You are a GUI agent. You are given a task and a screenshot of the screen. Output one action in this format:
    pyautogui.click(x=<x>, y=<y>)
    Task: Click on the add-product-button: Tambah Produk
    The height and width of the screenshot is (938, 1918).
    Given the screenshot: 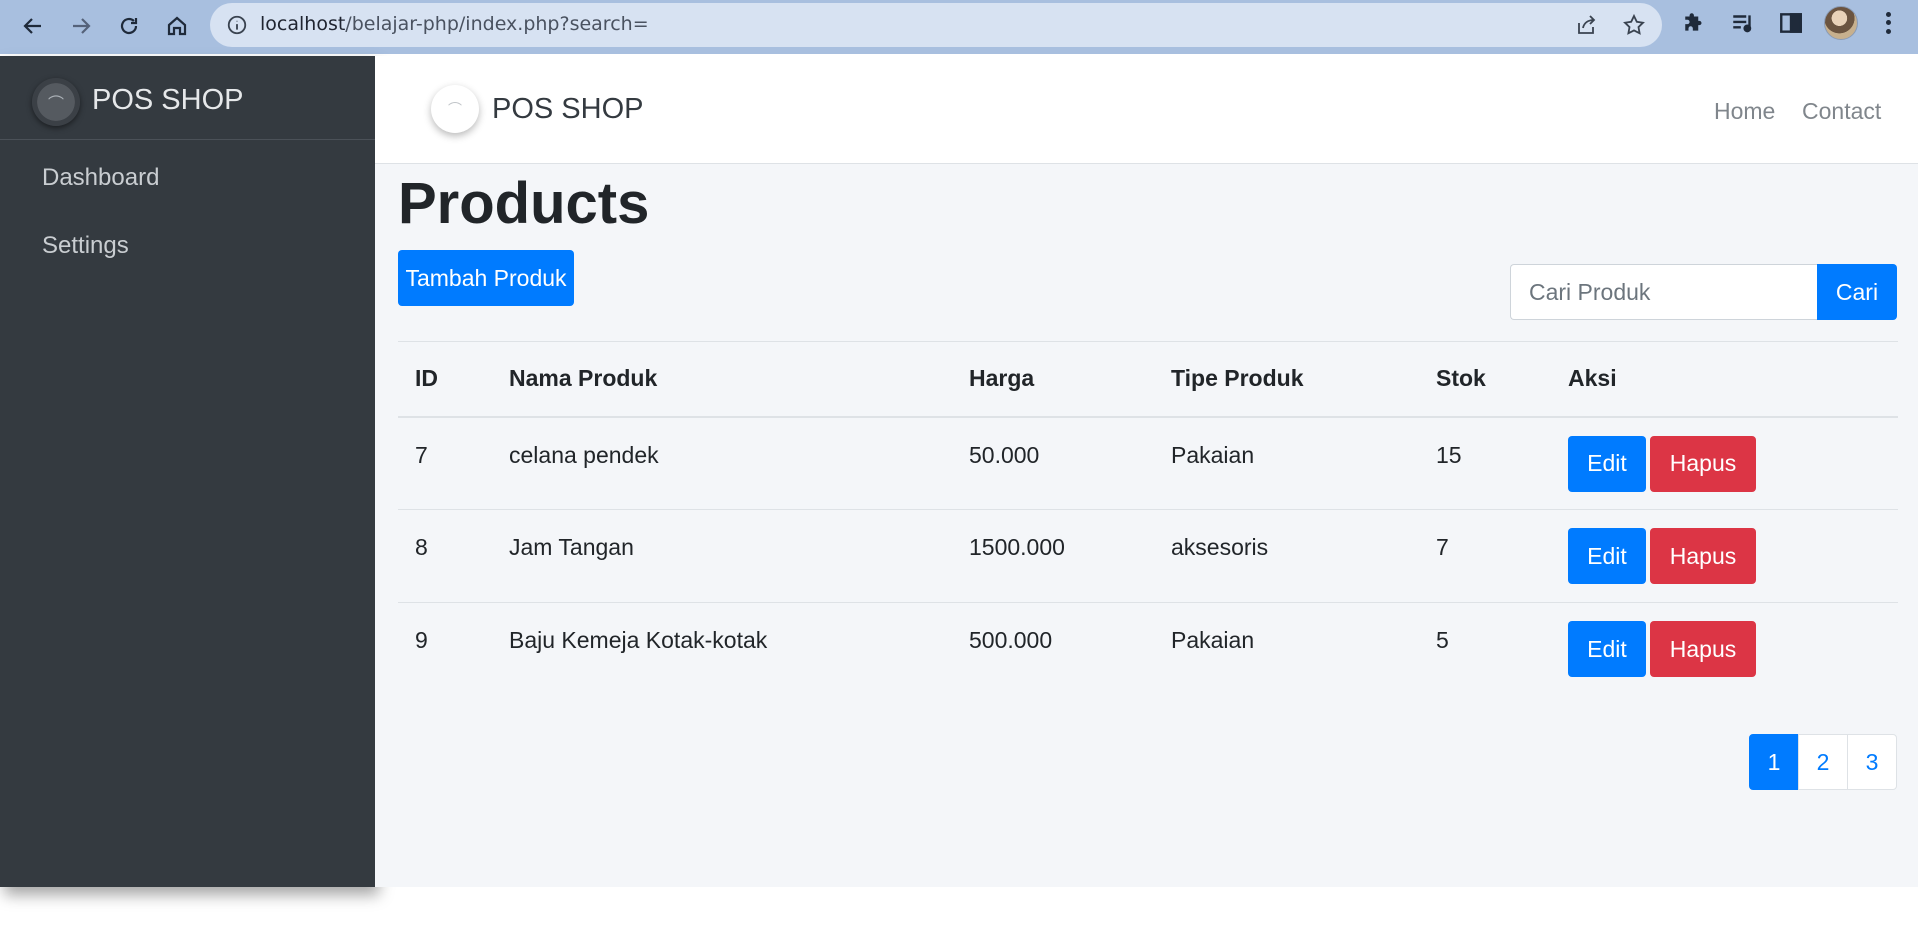 What is the action you would take?
    pyautogui.click(x=486, y=278)
    